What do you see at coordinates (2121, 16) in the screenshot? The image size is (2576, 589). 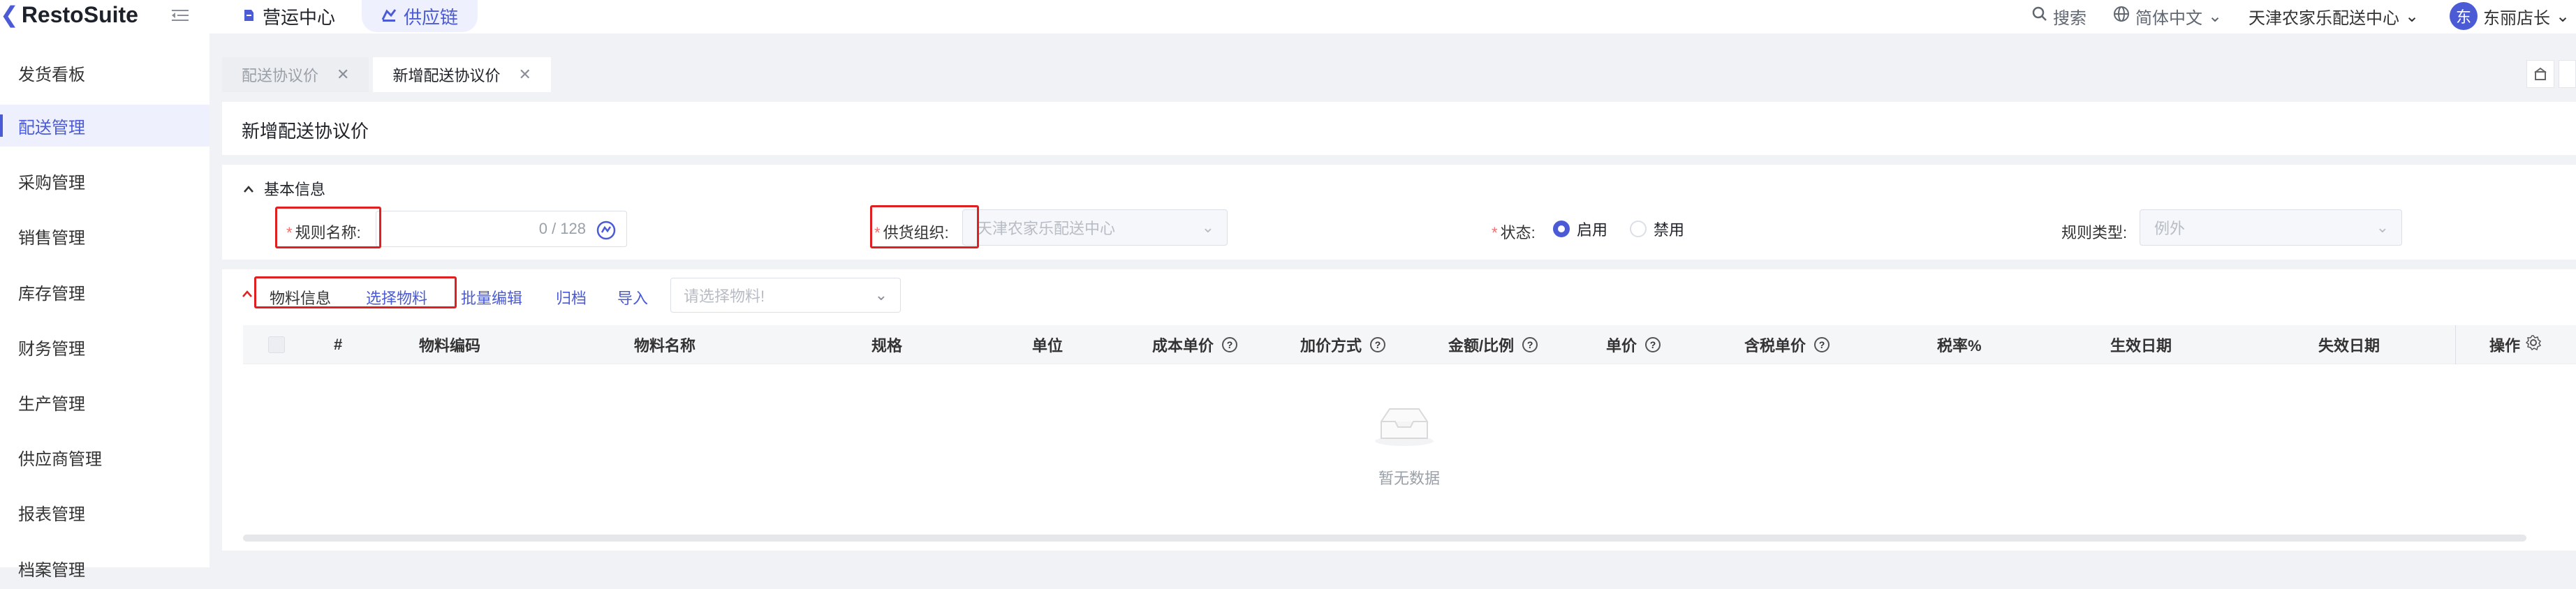 I see `globe-icon` at bounding box center [2121, 16].